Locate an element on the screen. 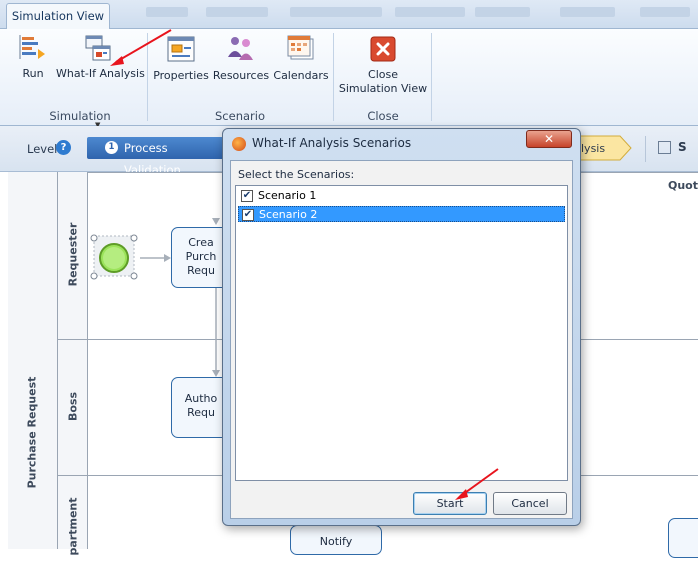 The height and width of the screenshot is (567, 698). scenario-item: ✔ Scenario 1 is located at coordinates (401, 196).